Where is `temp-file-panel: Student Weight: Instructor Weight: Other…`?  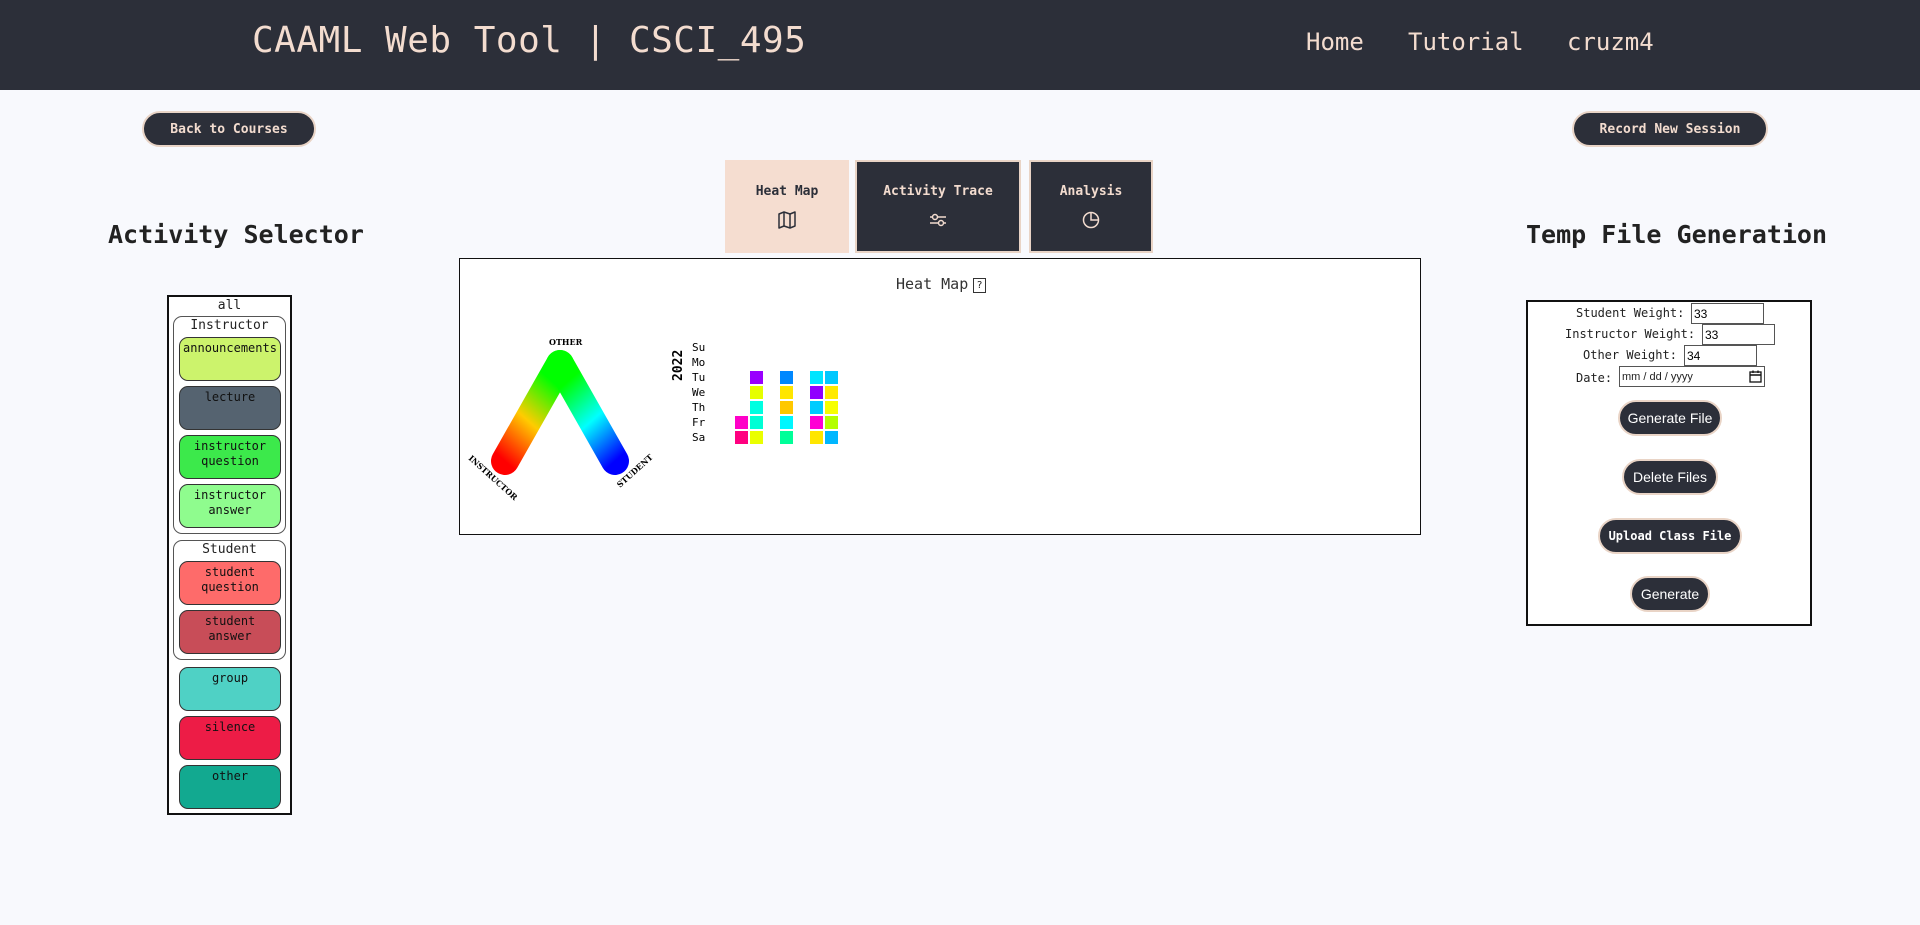 temp-file-panel: Student Weight: Instructor Weight: Other… is located at coordinates (1669, 463).